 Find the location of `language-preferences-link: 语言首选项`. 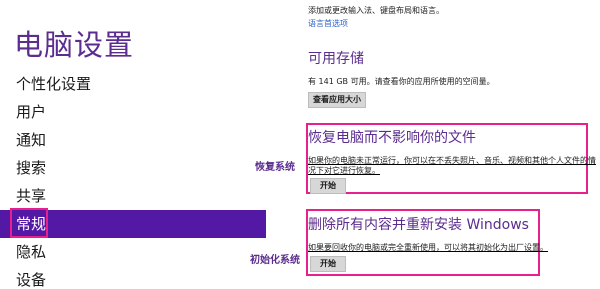

language-preferences-link: 语言首选项 is located at coordinates (328, 23).